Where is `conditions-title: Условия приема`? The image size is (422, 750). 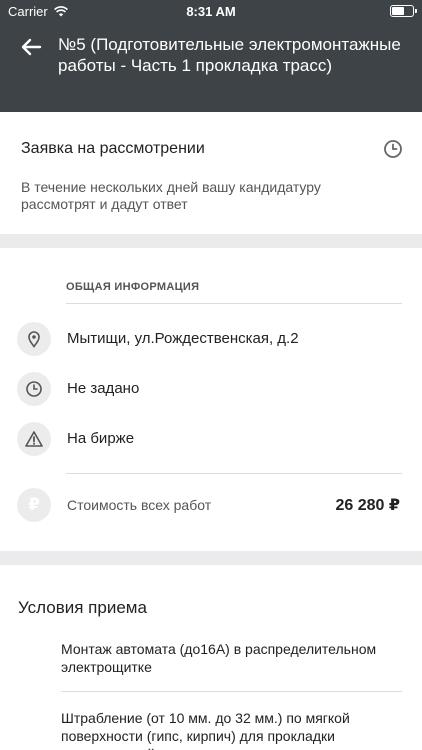 conditions-title: Условия приема is located at coordinates (82, 607).